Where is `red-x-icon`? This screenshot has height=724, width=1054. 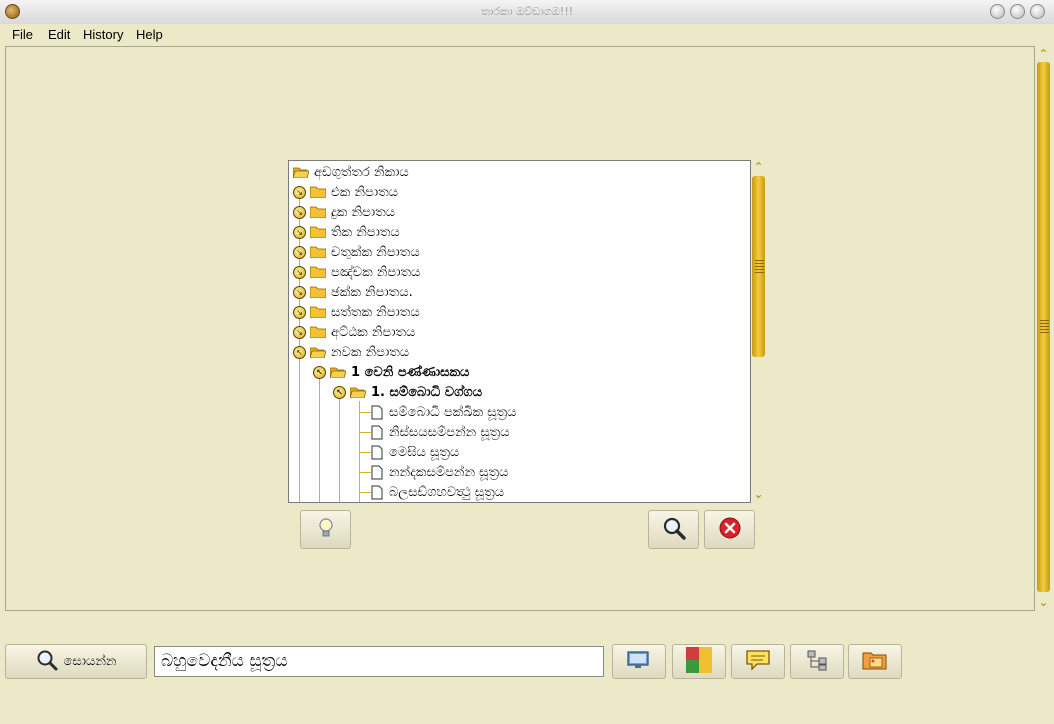 red-x-icon is located at coordinates (730, 530).